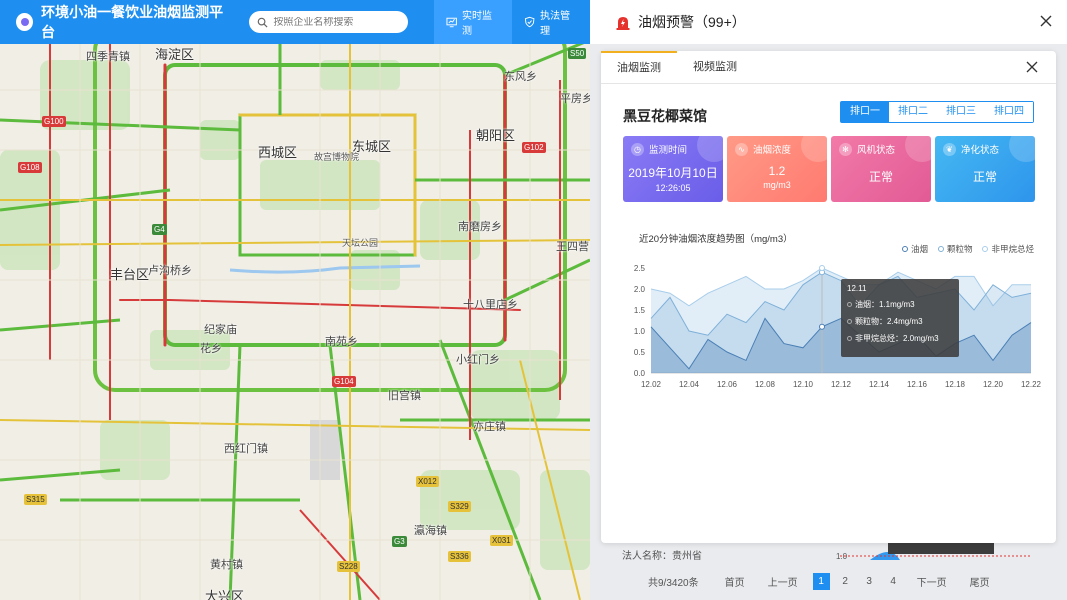  I want to click on road-badge: G100, so click(54, 121).